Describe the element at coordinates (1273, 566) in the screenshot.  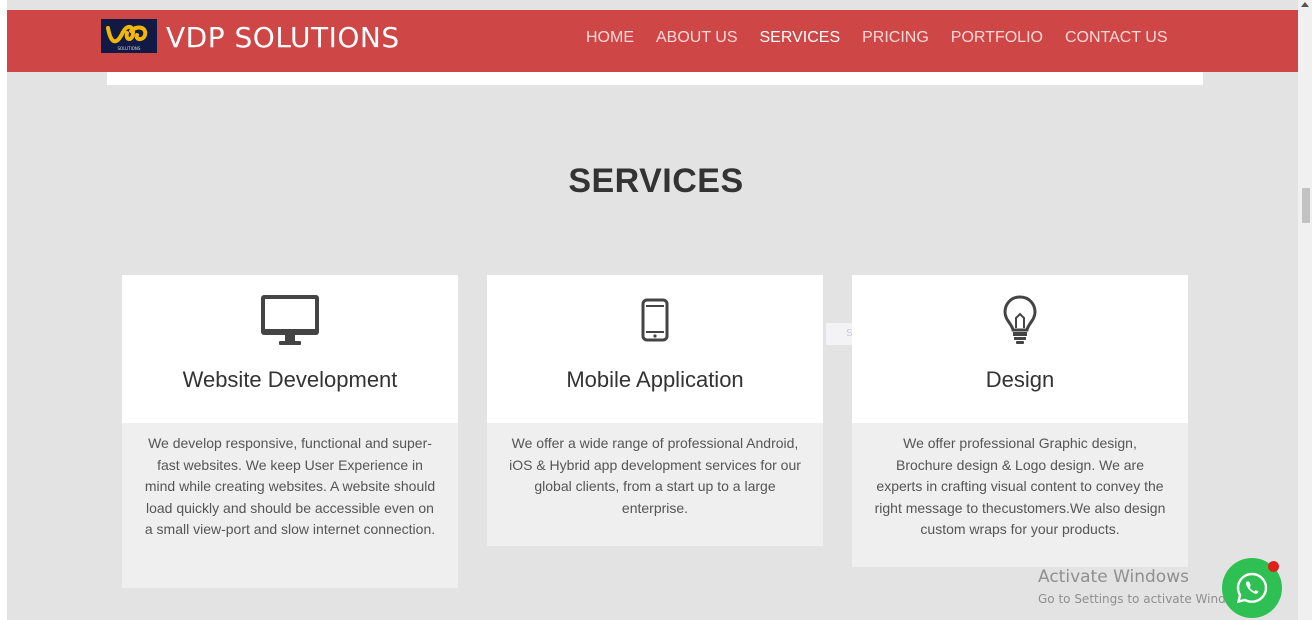
I see `notification-badge` at that location.